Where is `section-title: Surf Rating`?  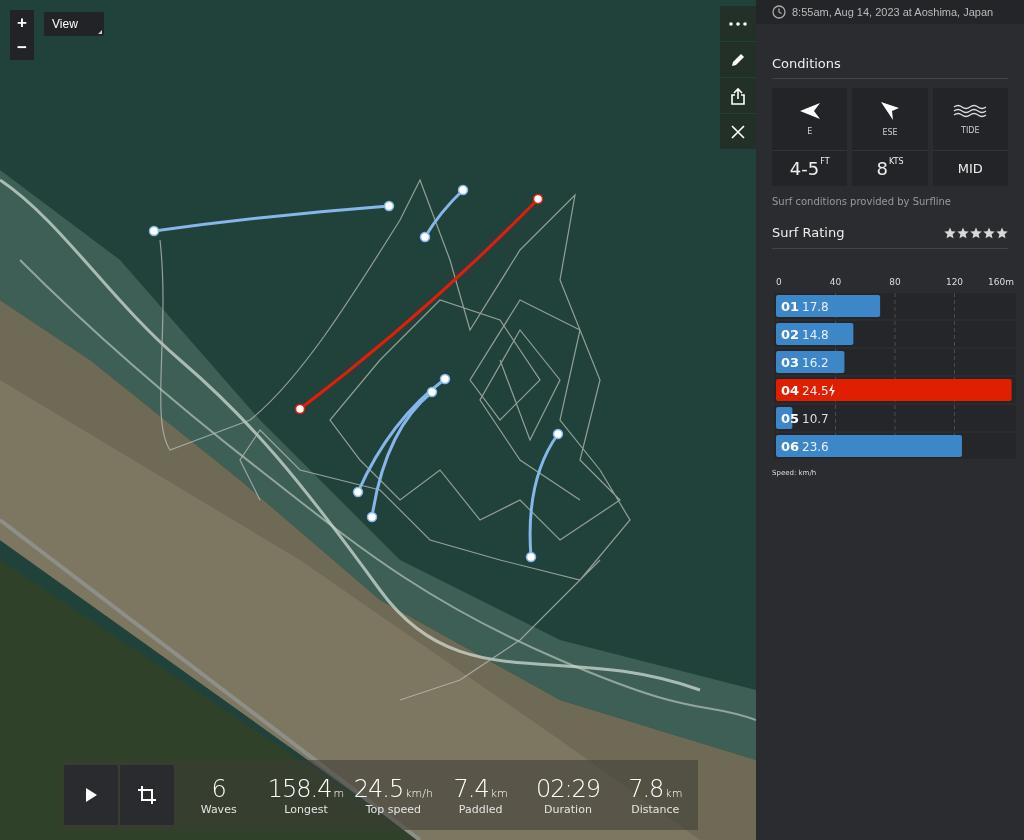
section-title: Surf Rating is located at coordinates (808, 232).